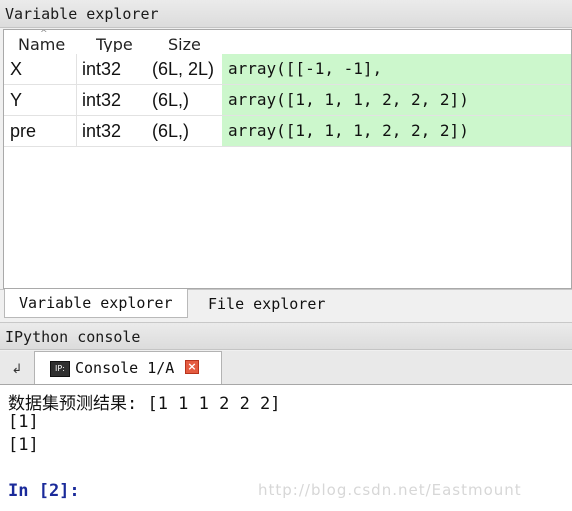  Describe the element at coordinates (43, 100) in the screenshot. I see `variable-name: Y` at that location.